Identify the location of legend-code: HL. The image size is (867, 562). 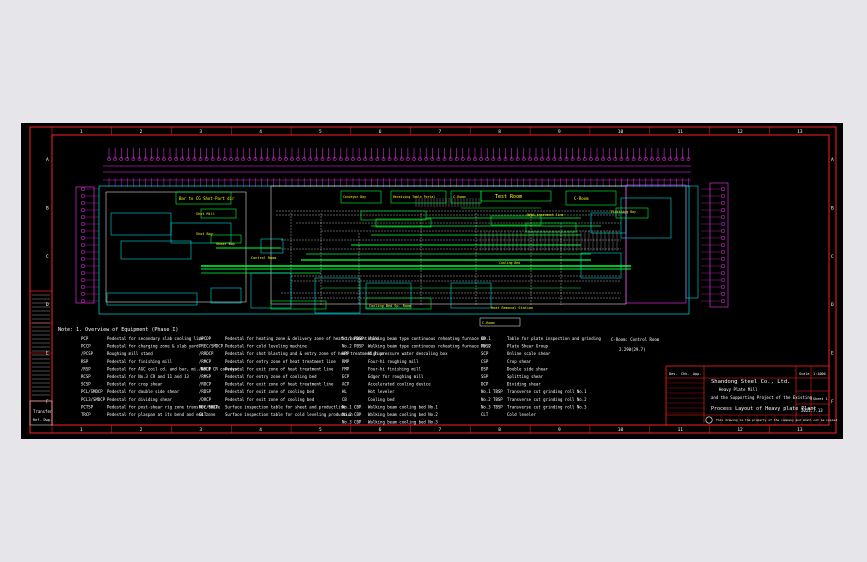
(344, 391).